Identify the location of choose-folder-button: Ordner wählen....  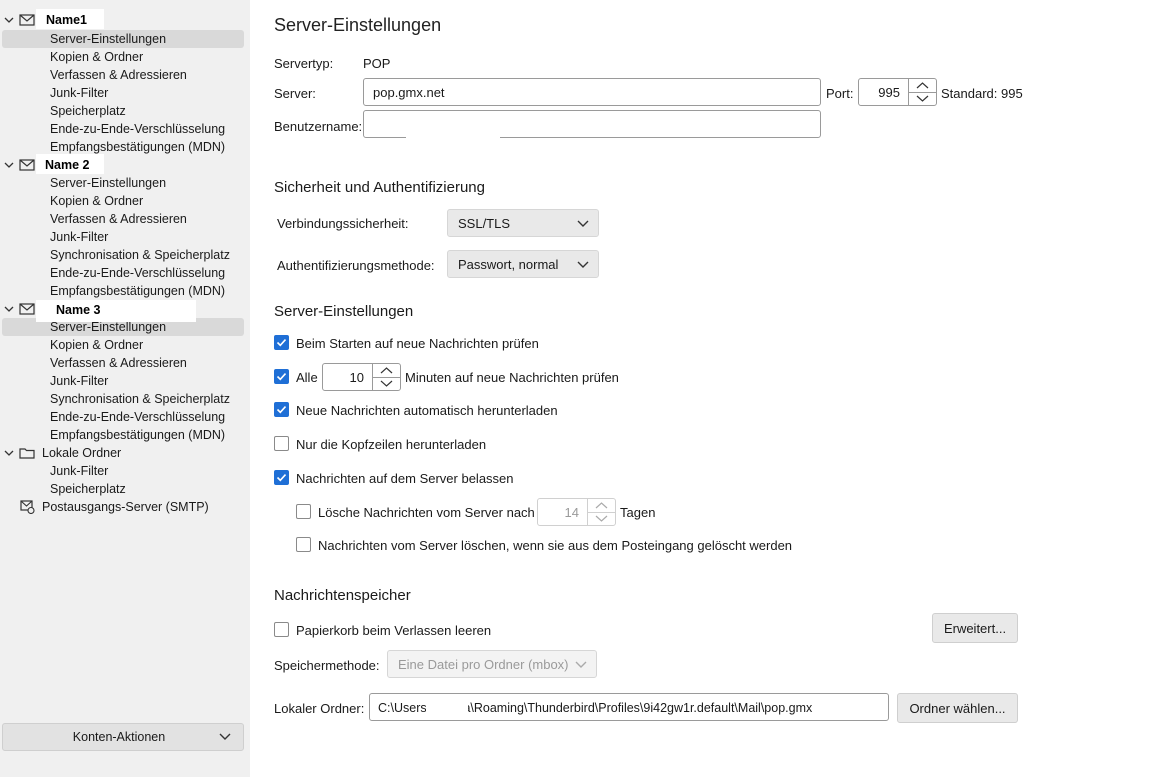
(957, 708).